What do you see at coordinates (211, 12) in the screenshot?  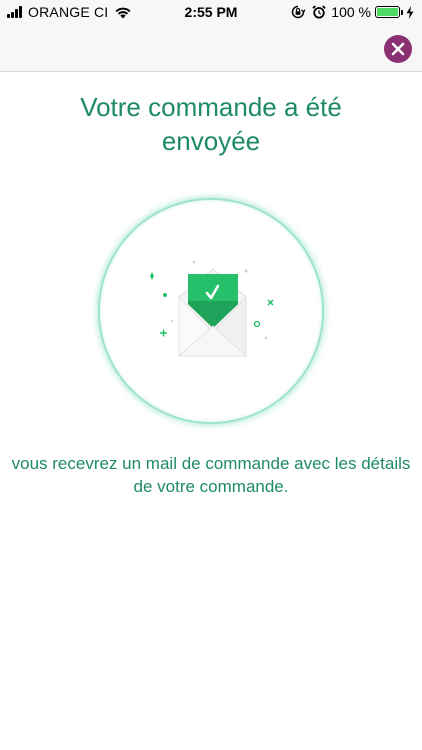 I see `status-bar: ORANGE CI 2:55 PM 100 %` at bounding box center [211, 12].